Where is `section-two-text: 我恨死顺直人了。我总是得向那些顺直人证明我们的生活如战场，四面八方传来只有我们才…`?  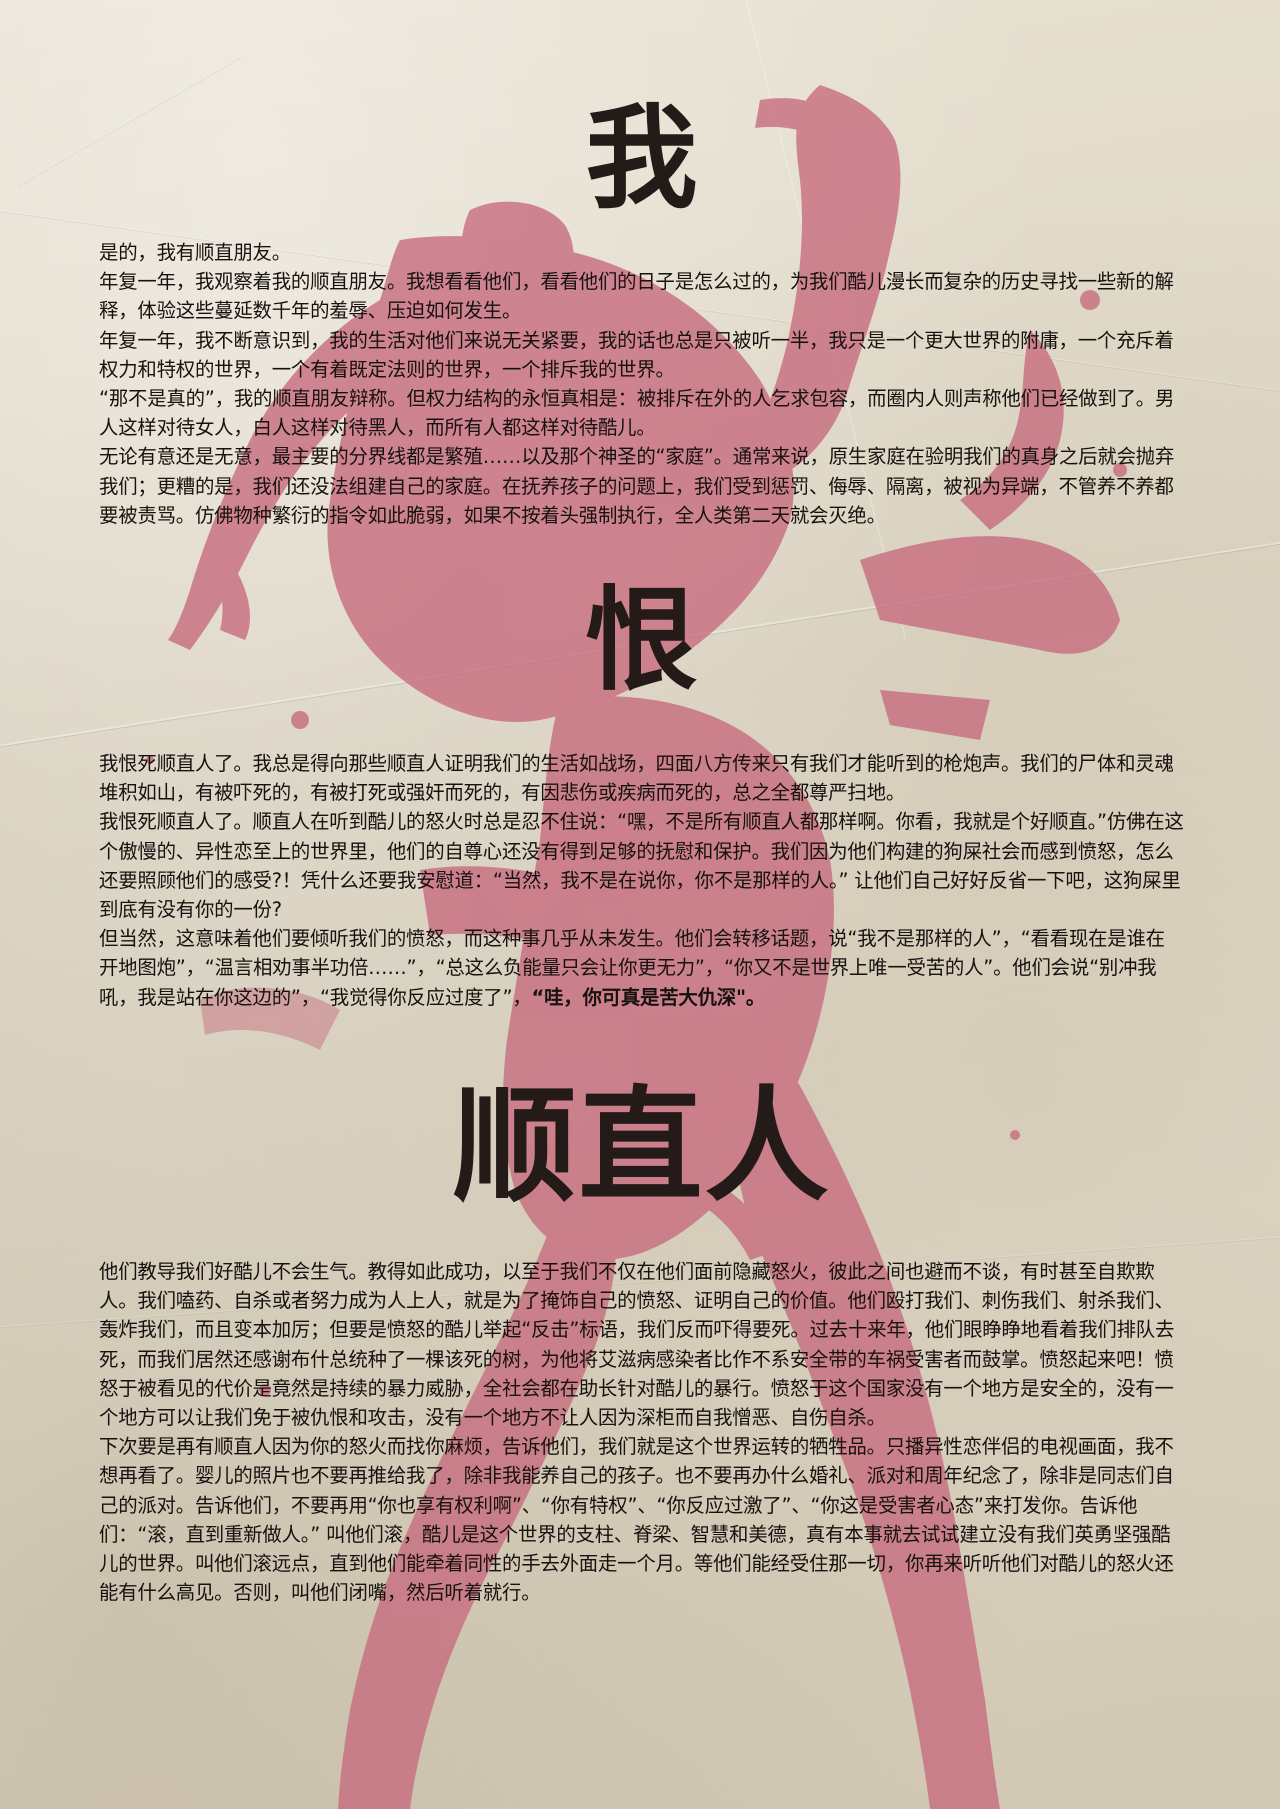 section-two-text: 我恨死顺直人了。我总是得向那些顺直人证明我们的生活如战场，四面八方传来只有我们才… is located at coordinates (641, 880).